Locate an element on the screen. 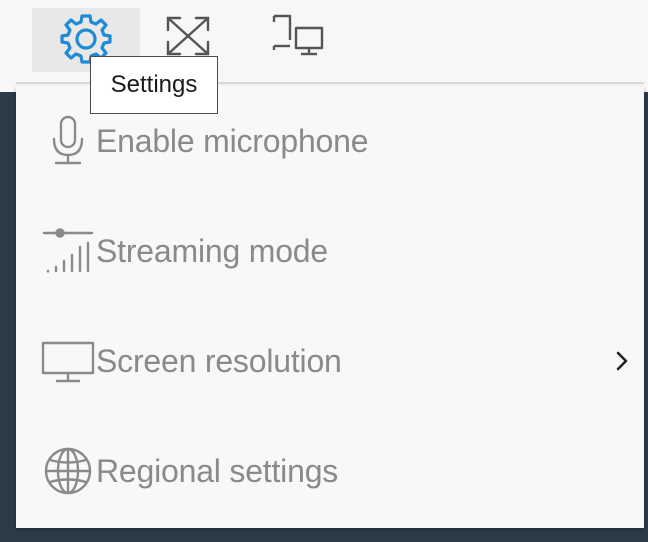 The image size is (648, 542). microphone-icon is located at coordinates (68, 141).